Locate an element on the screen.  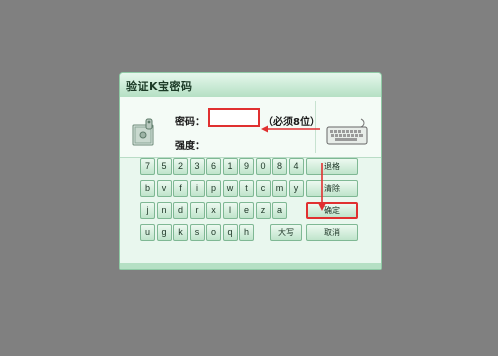
safe-icon is located at coordinates (145, 134).